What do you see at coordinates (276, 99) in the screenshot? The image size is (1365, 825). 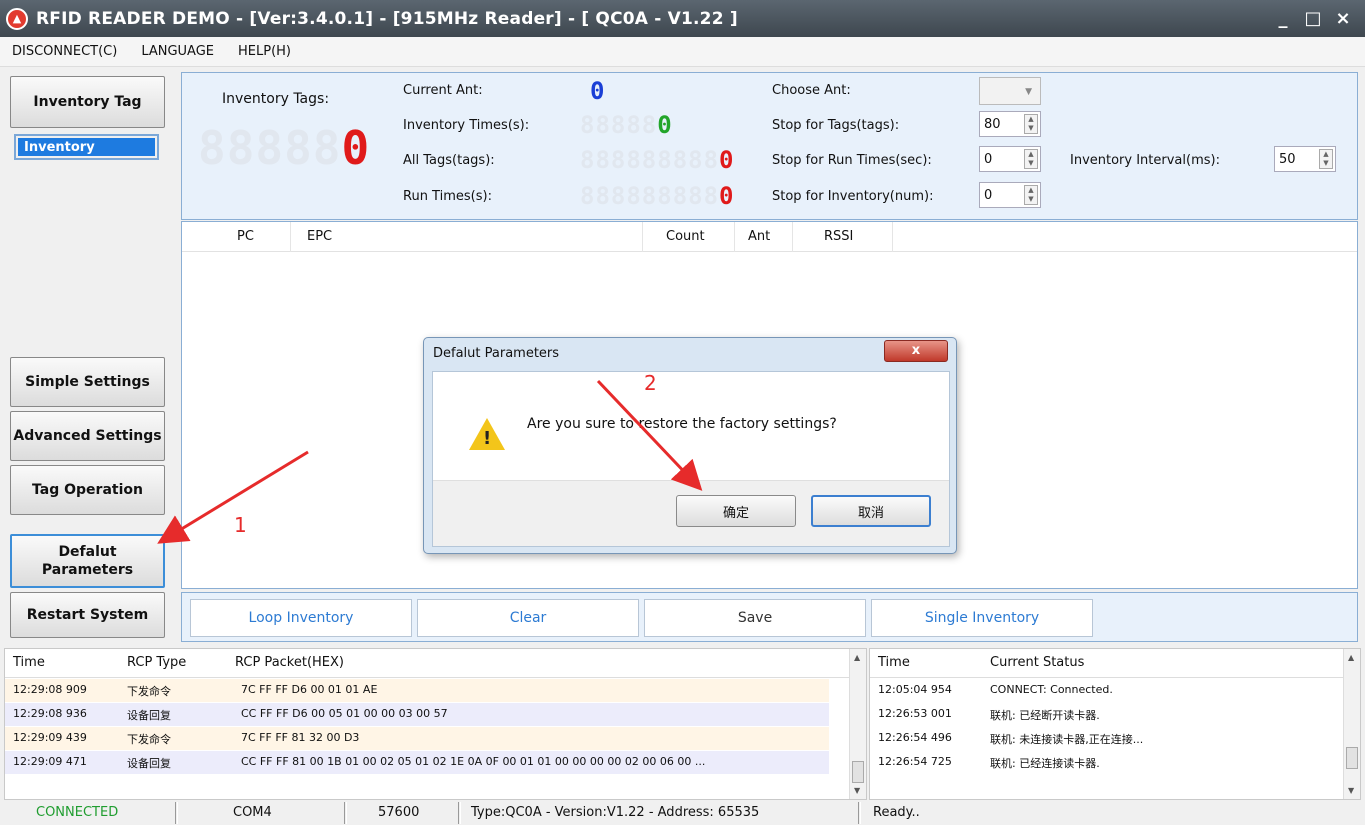 I see `inventory-tags-label: Inventory Tags:` at bounding box center [276, 99].